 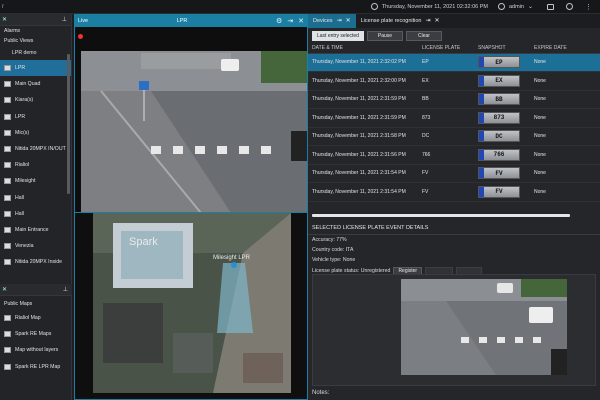 What do you see at coordinates (446, 136) in the screenshot?
I see `plate-cell: DC` at bounding box center [446, 136].